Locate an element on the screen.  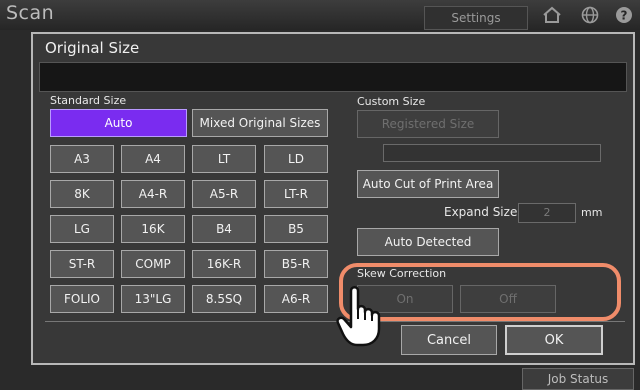
auto-cut-print-area-button: Auto Cut of Print Area is located at coordinates (428, 184).